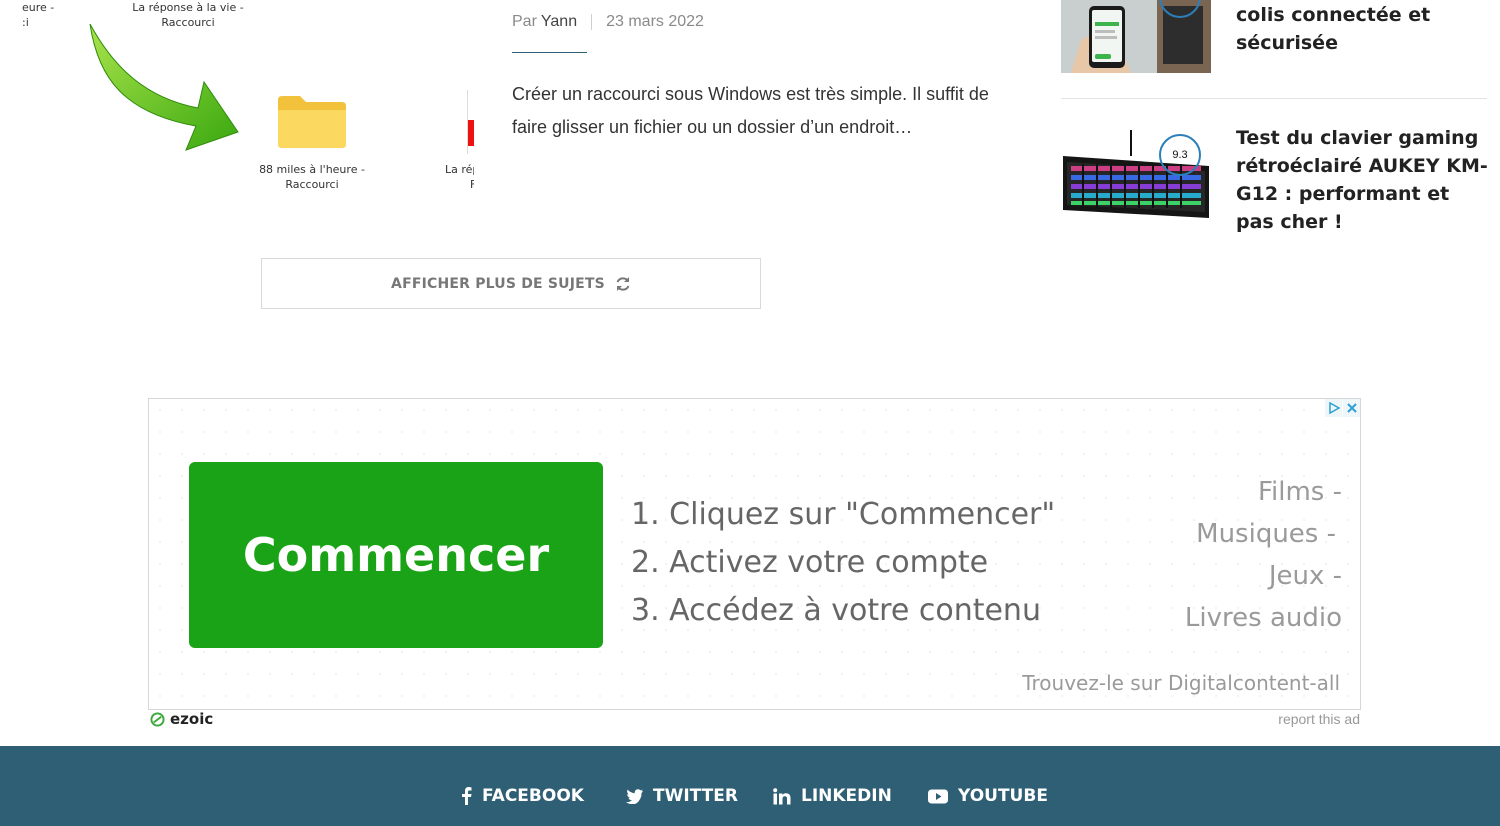 This screenshot has height=826, width=1500. Describe the element at coordinates (524, 21) in the screenshot. I see `by-prefix: Par` at that location.